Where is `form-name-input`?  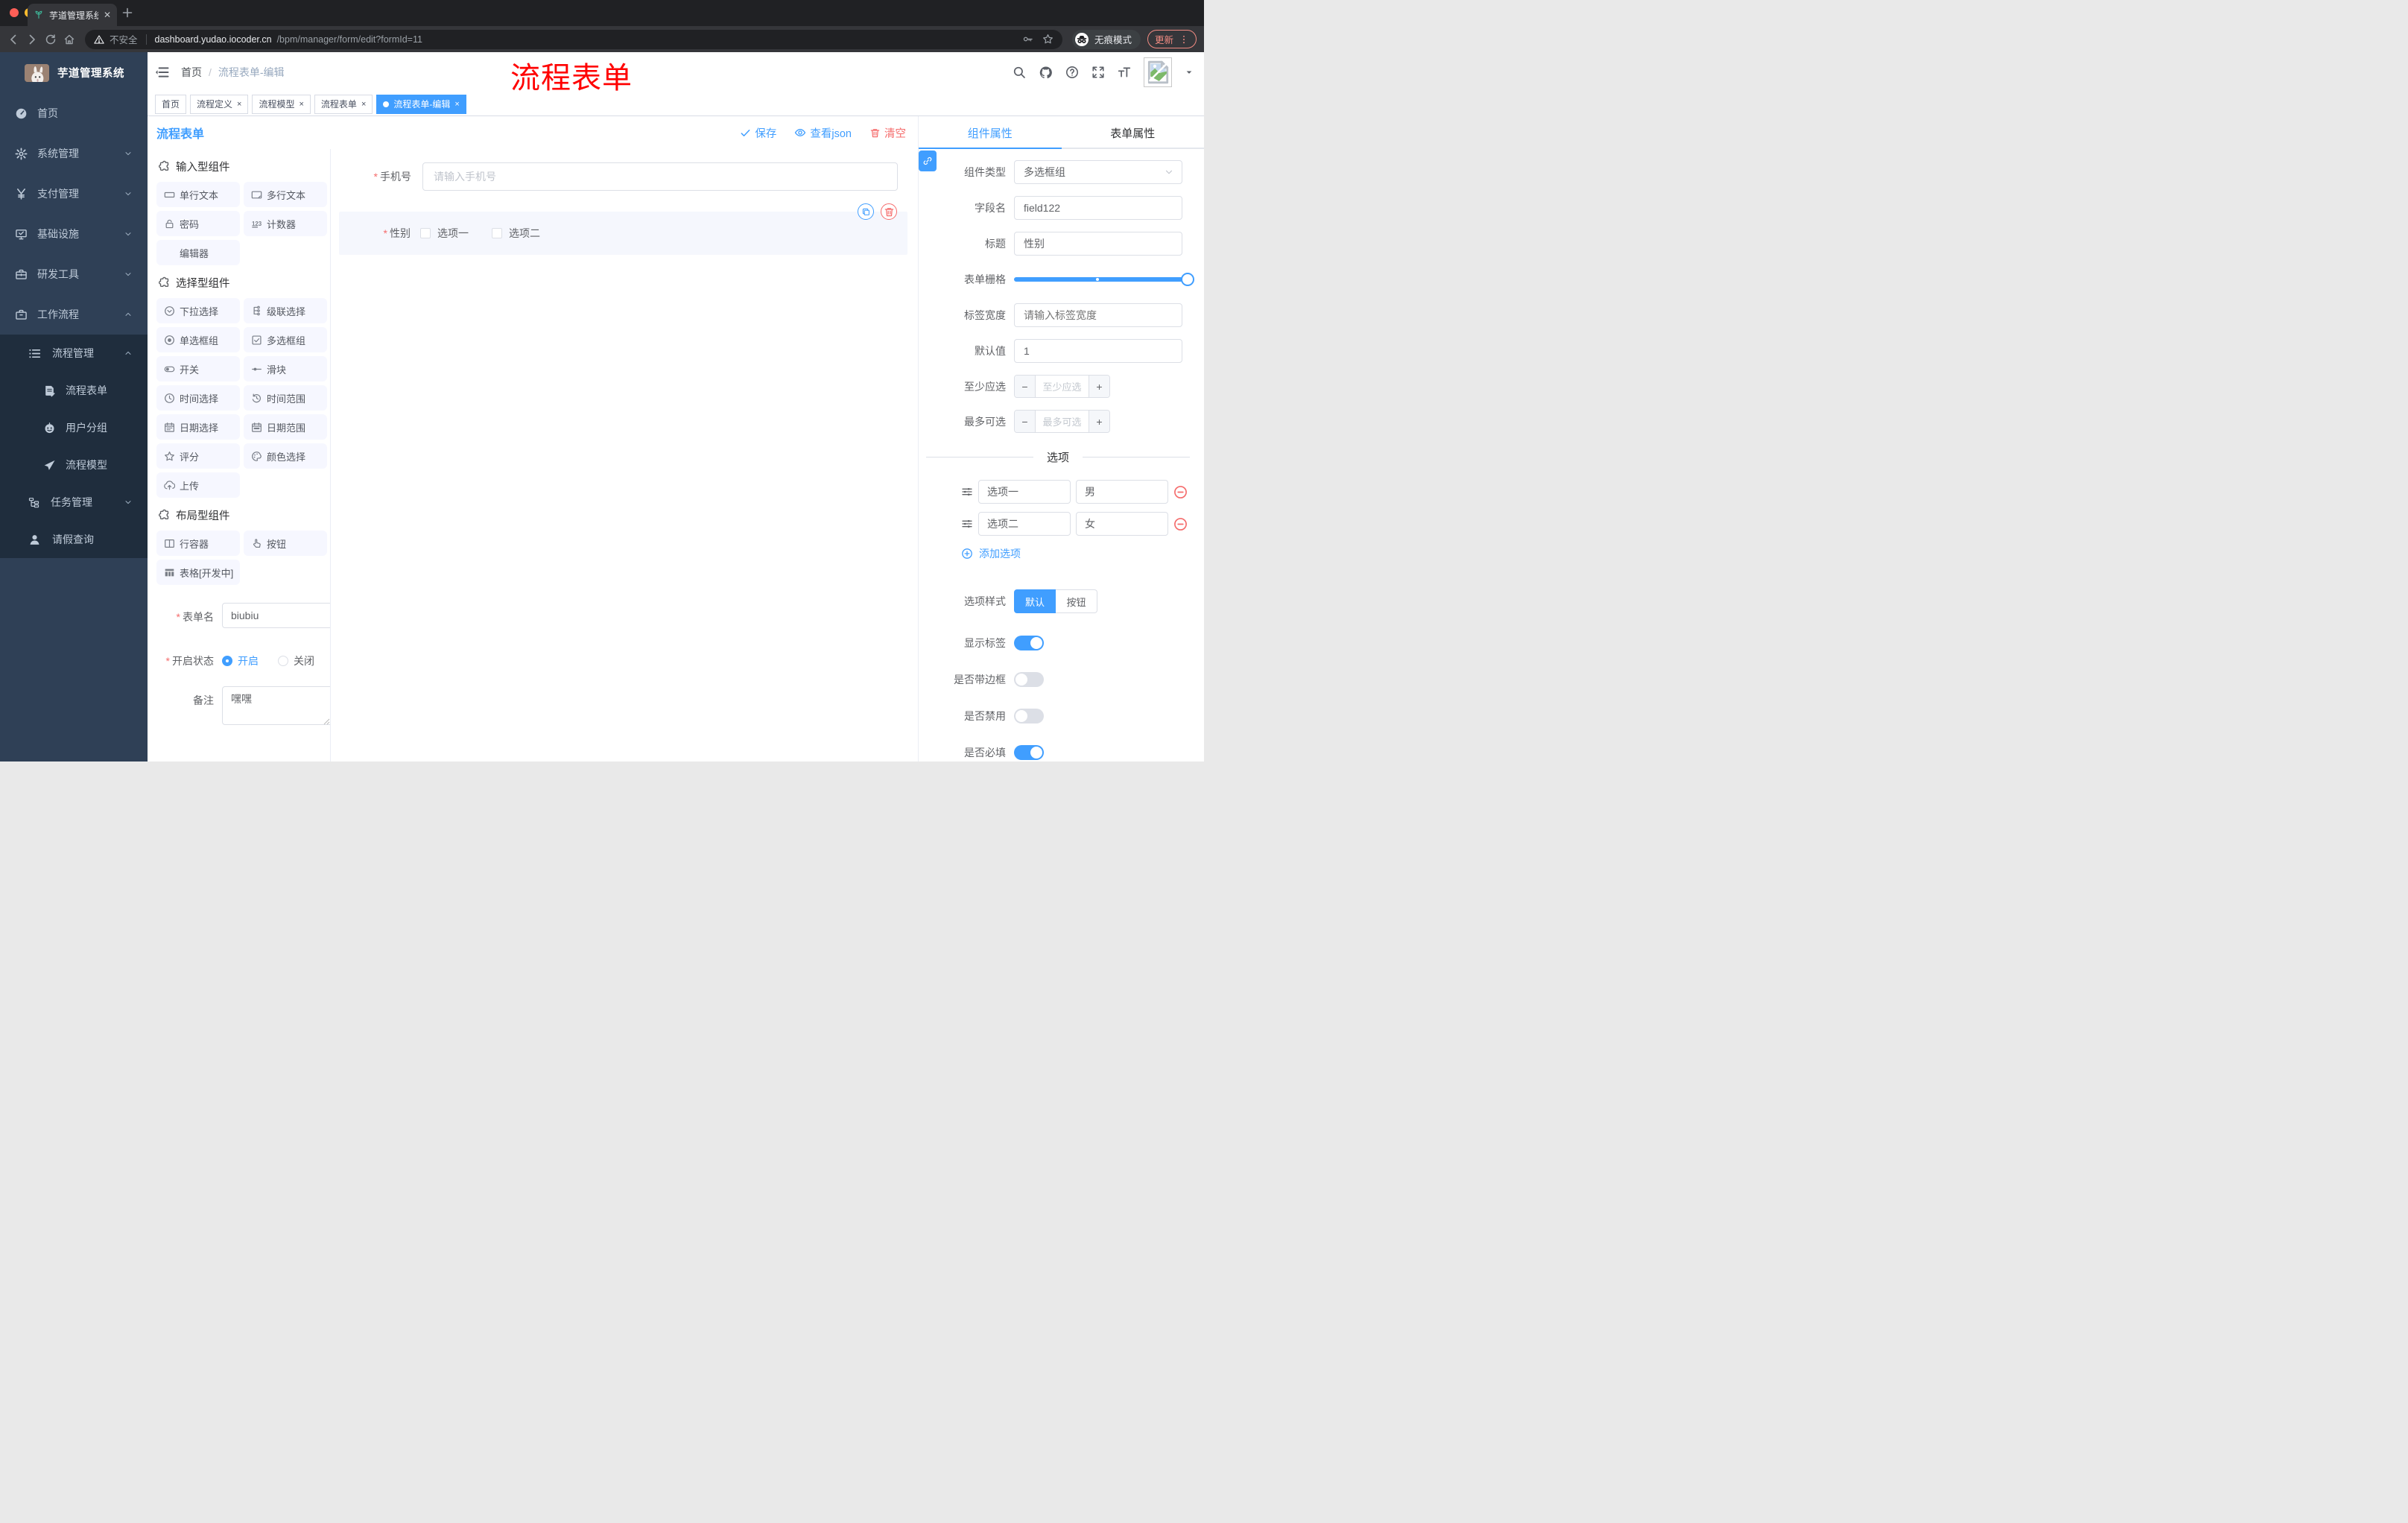
form-name-input is located at coordinates (276, 615).